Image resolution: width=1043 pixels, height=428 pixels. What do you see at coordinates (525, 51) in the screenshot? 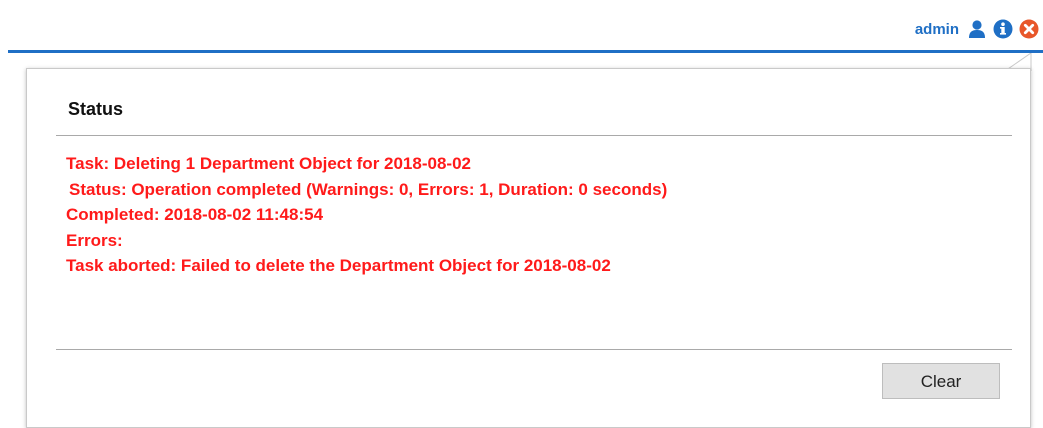
I see `header-accent-line` at bounding box center [525, 51].